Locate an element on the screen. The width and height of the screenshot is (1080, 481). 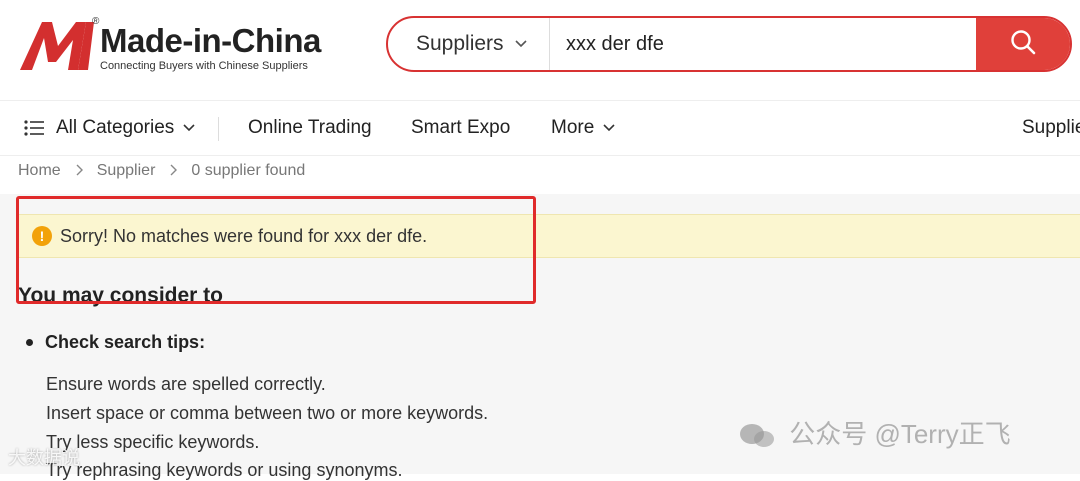
breadcrumb-supplier: Supplier is located at coordinates (126, 171).